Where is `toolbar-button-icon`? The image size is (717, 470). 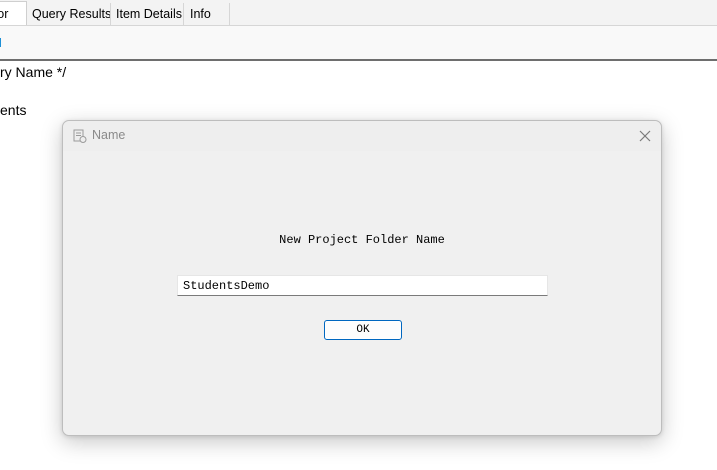 toolbar-button-icon is located at coordinates (0, 42).